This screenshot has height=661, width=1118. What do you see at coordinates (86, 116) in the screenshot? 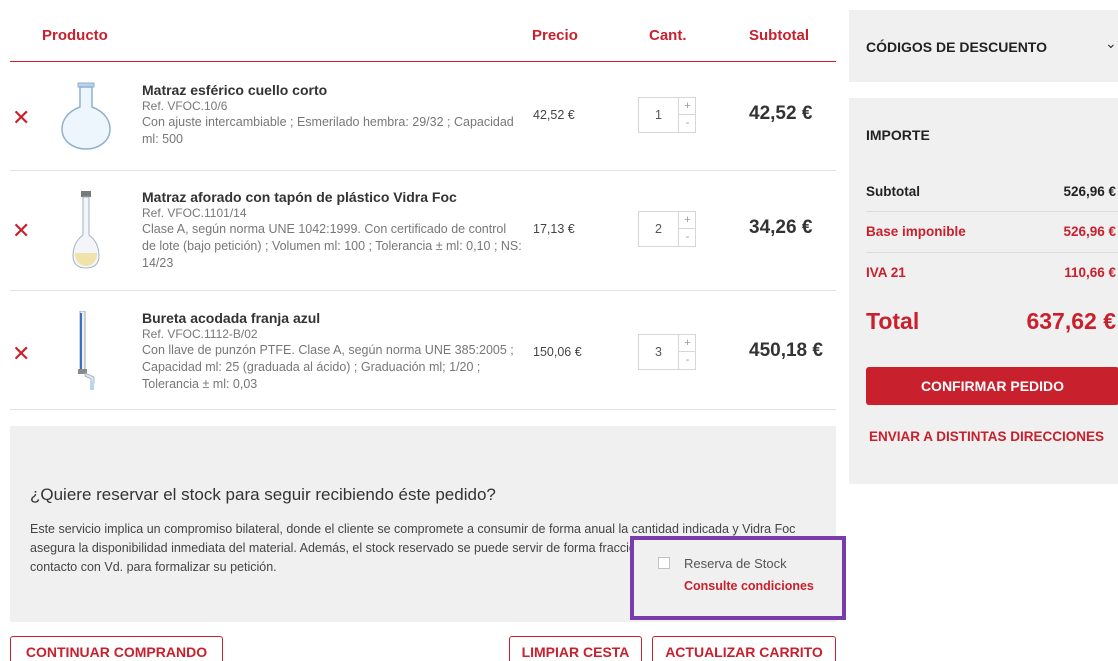
I see `round-flask-icon` at bounding box center [86, 116].